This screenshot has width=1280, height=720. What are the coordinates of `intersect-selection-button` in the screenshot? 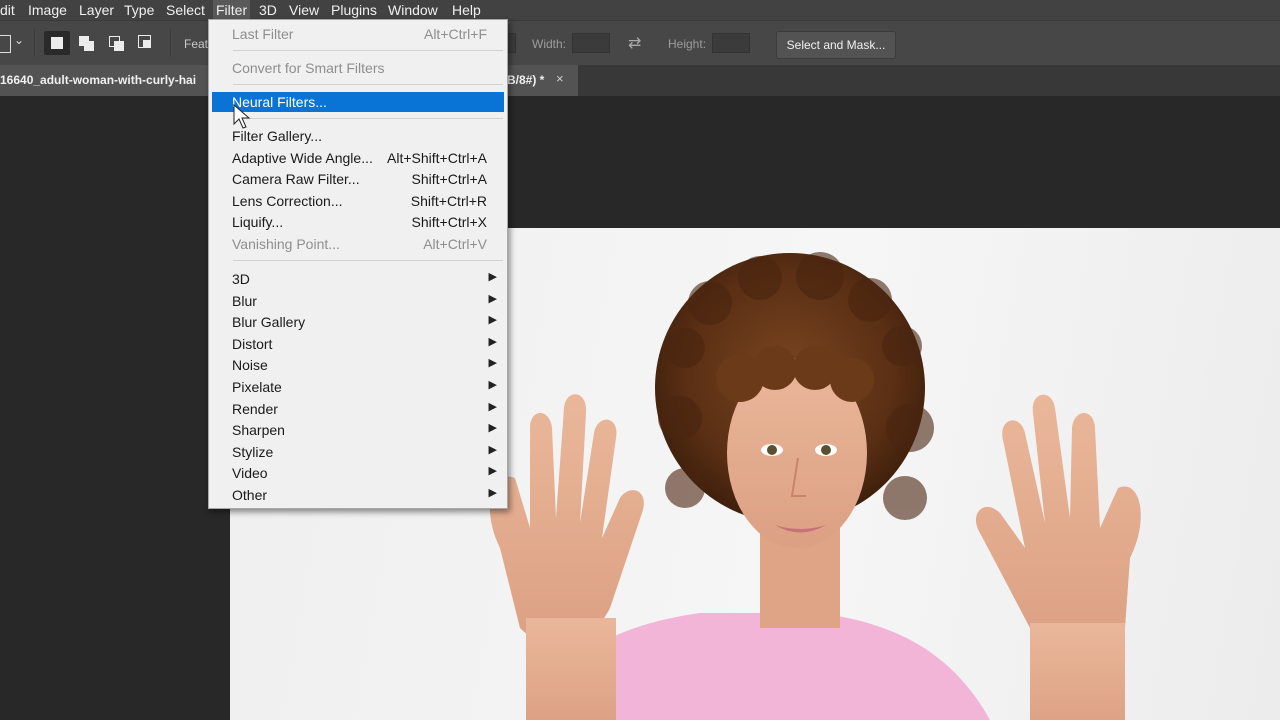 It's located at (147, 43).